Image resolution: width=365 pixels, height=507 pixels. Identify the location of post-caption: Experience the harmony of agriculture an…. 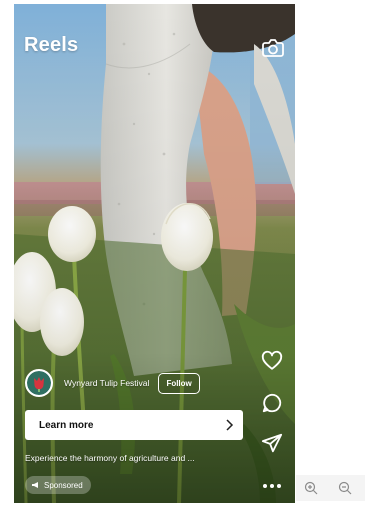
(132, 458).